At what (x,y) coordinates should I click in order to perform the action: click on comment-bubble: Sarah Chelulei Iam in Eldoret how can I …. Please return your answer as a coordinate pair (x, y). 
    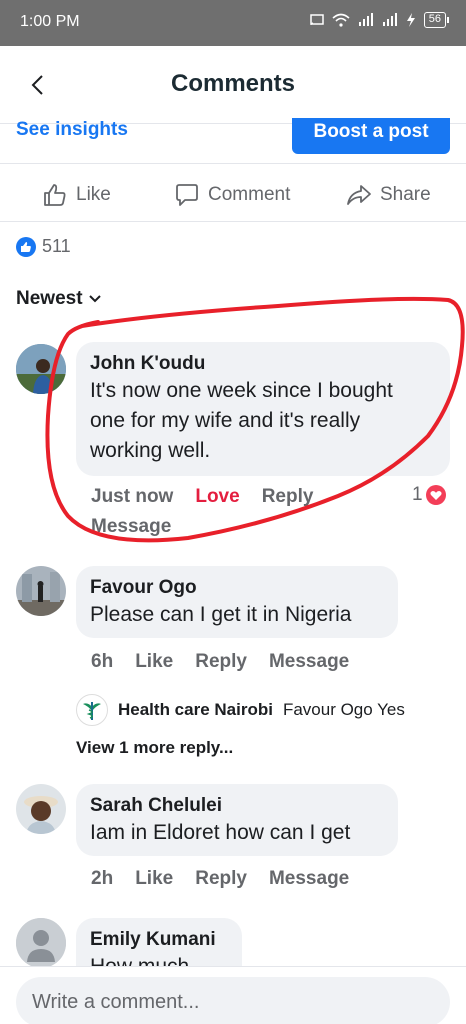
    Looking at the image, I should click on (237, 820).